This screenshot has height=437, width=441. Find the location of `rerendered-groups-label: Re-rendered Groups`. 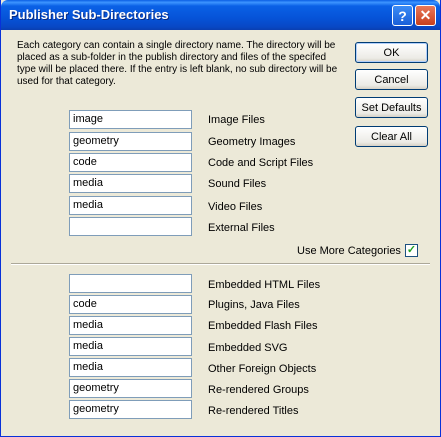

rerendered-groups-label: Re-rendered Groups is located at coordinates (258, 390).